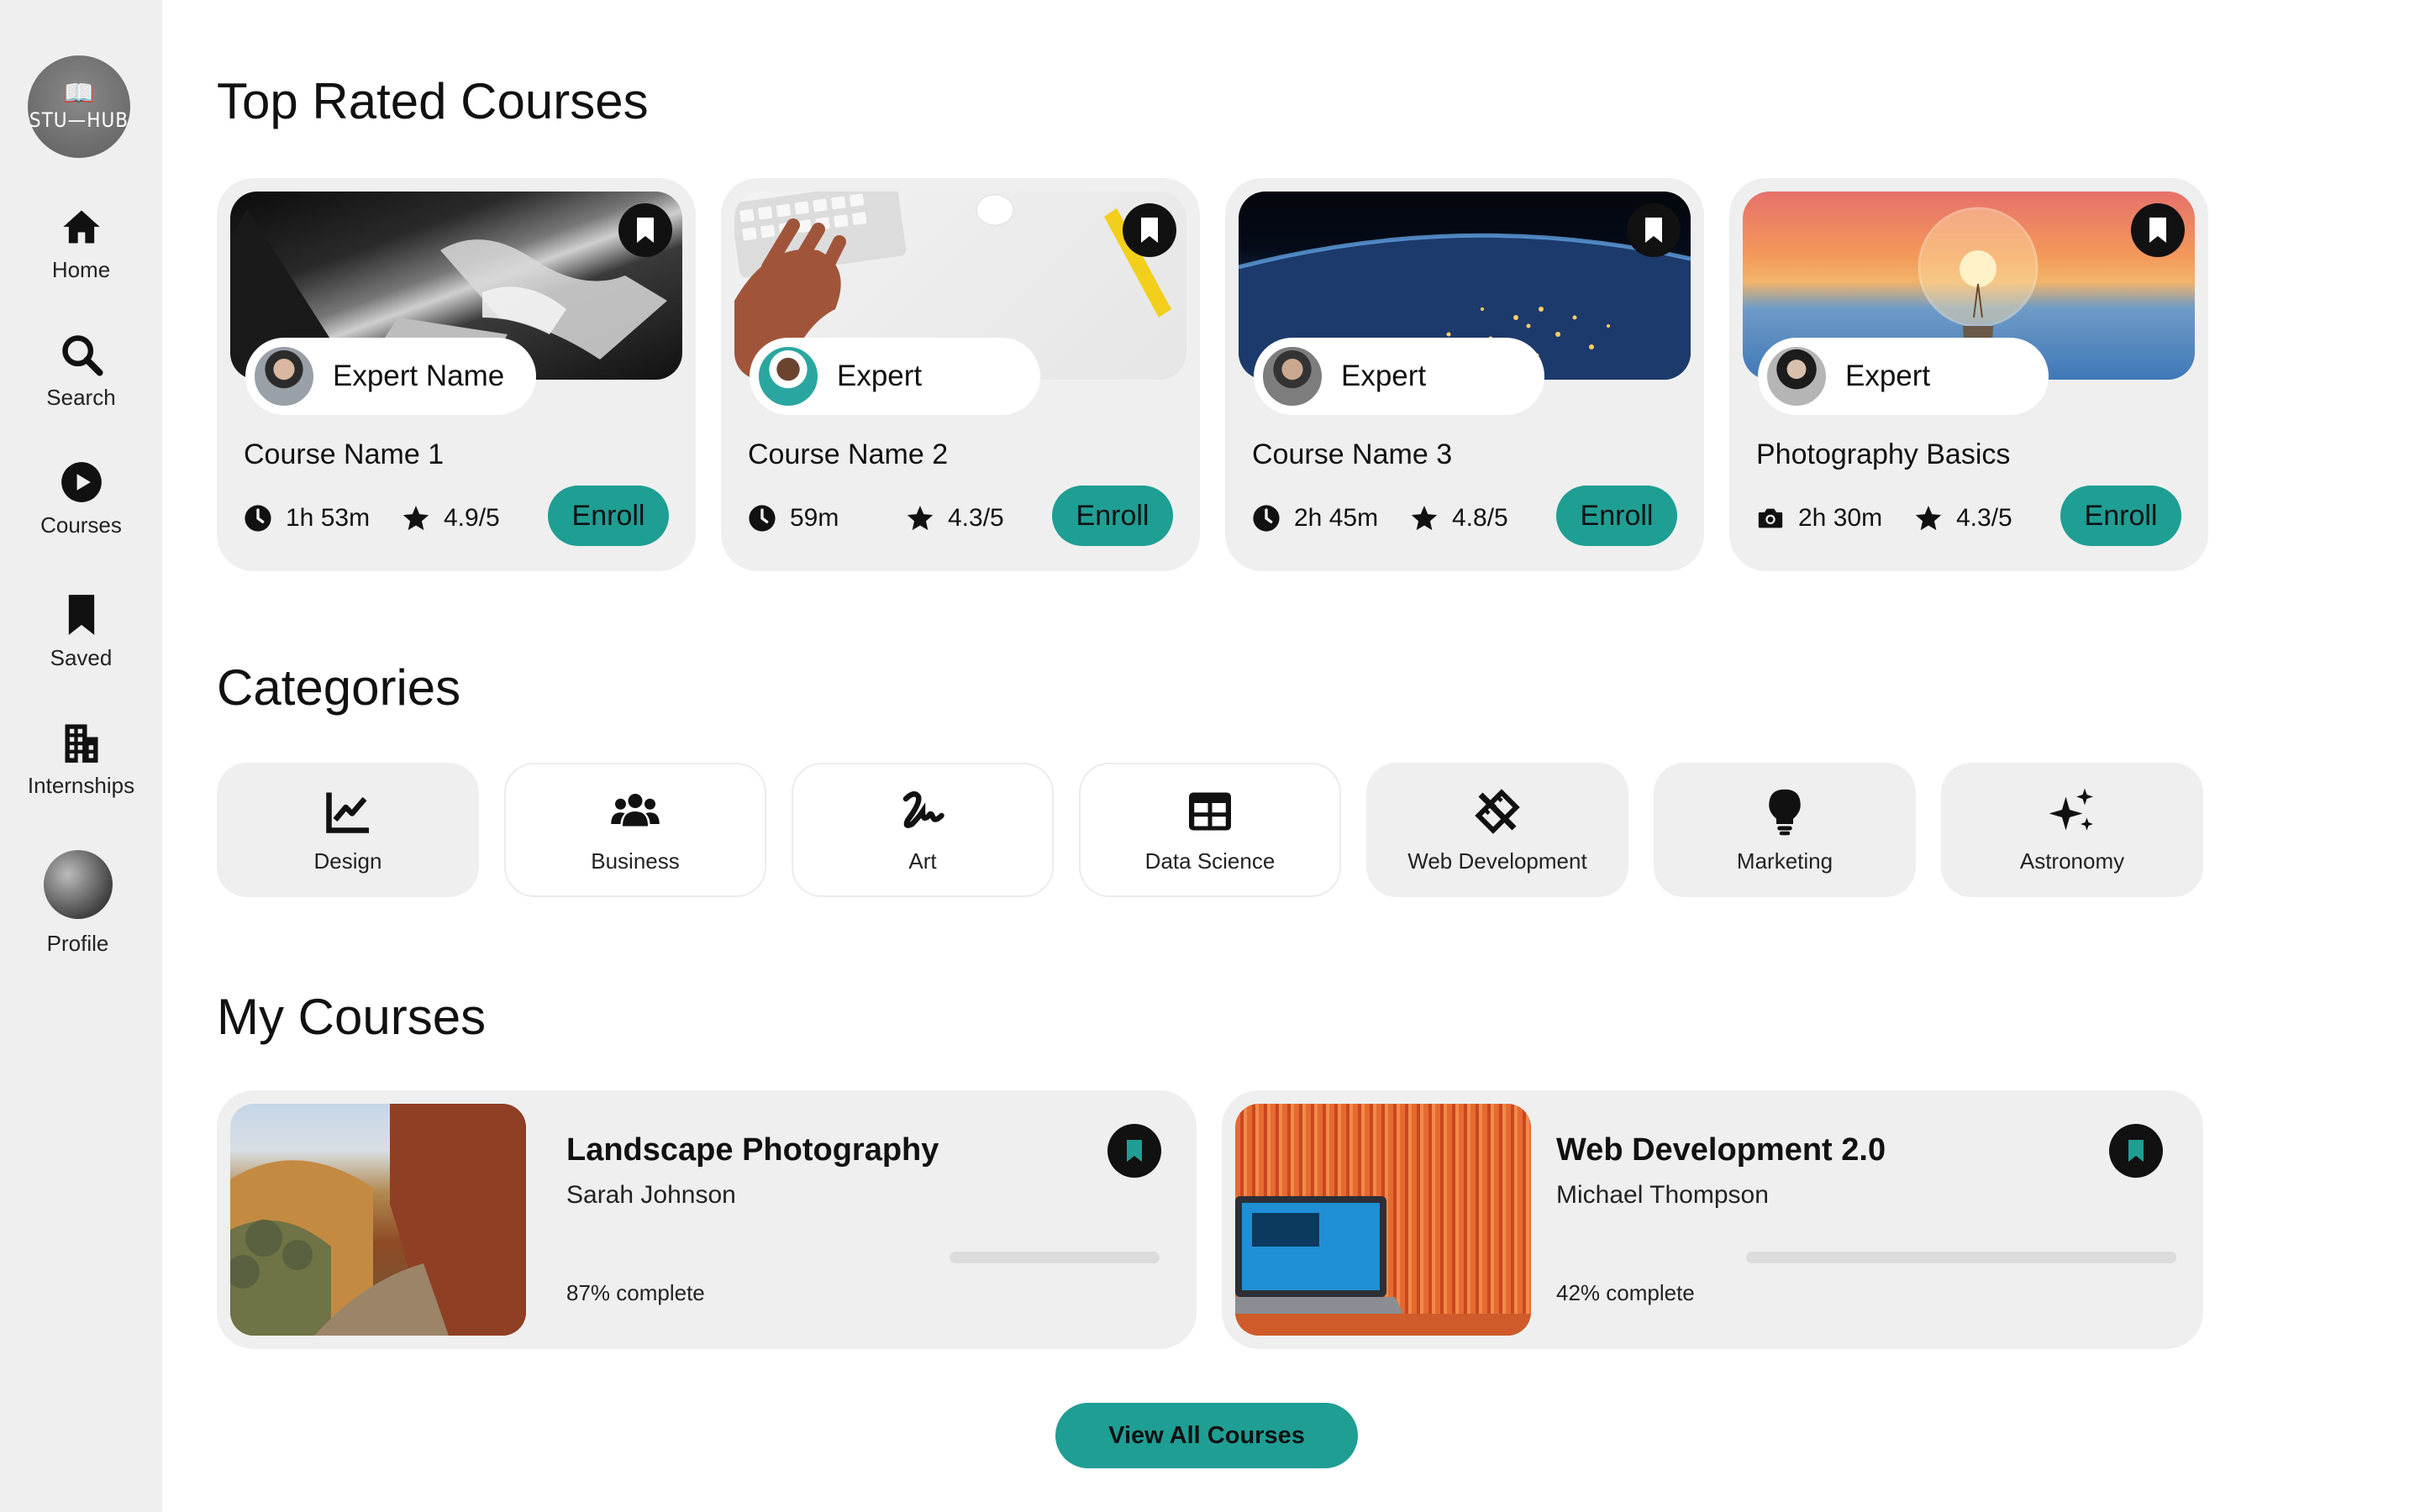  I want to click on sidebar-item-label: Profile, so click(77, 943).